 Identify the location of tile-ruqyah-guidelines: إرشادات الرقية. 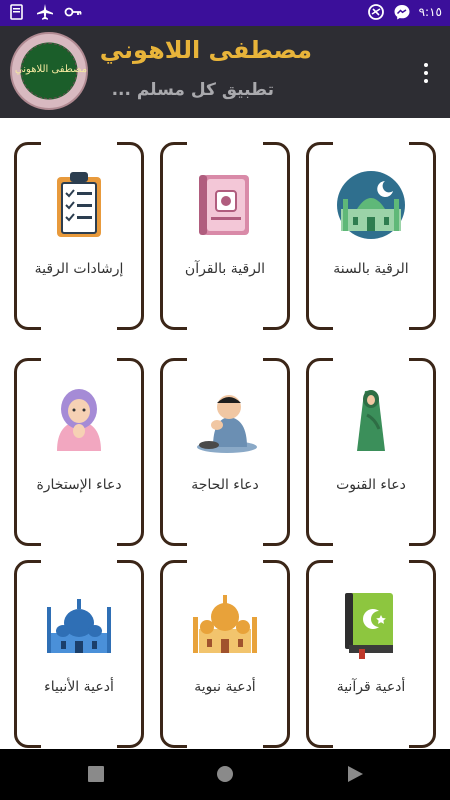
(79, 236).